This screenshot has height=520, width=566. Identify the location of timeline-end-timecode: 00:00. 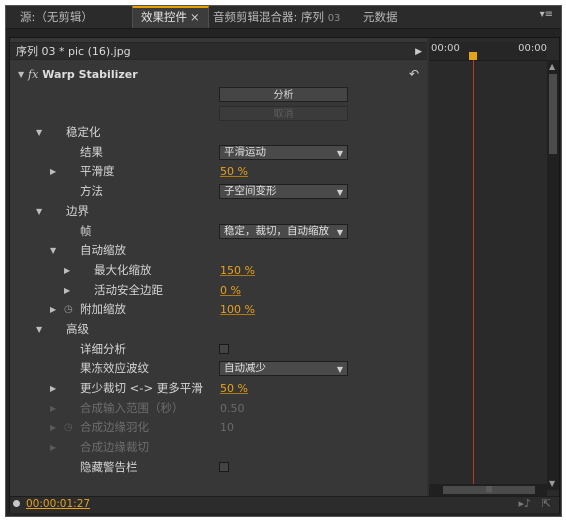
(532, 48).